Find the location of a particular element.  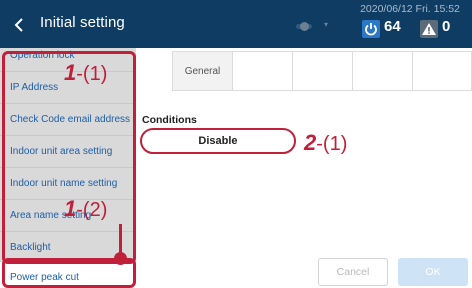

callout-1-2: 1-(2) is located at coordinates (86, 208).